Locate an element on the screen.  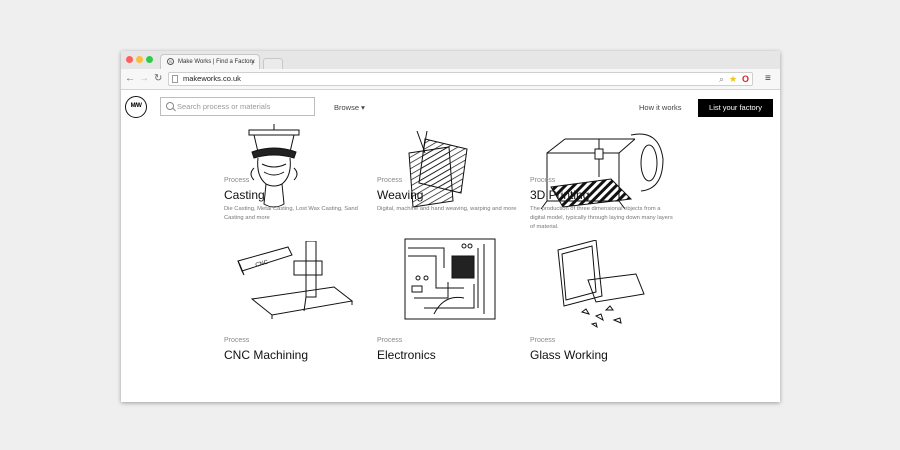
card-title: 3D Printing is located at coordinates (560, 195).